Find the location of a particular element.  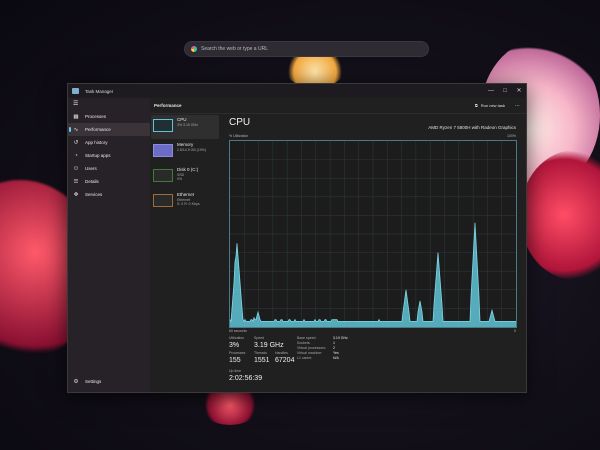

device-subtitle: 2.8/14.9 GB (19%) is located at coordinates (191, 149).